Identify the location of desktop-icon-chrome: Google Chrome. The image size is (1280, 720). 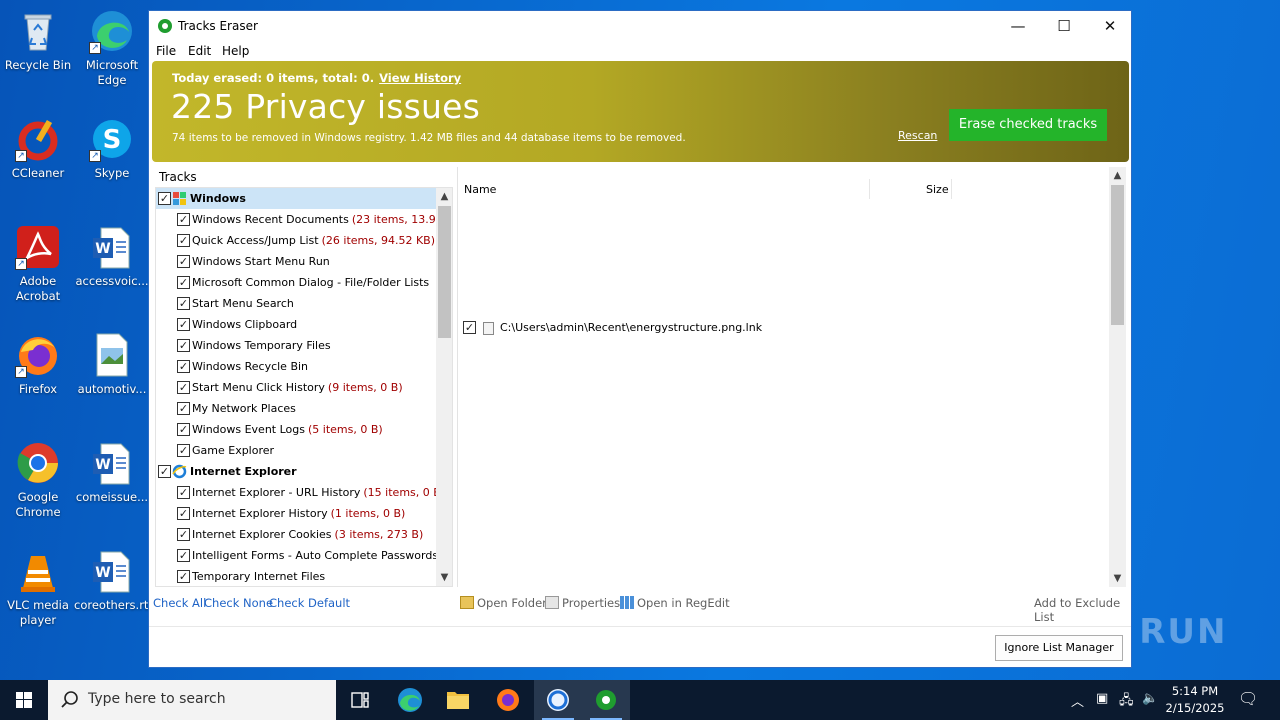
(38, 480).